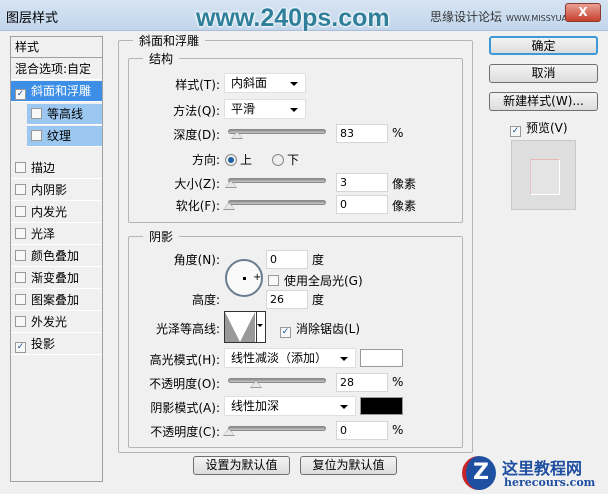 This screenshot has width=608, height=494. I want to click on depth-slider, so click(277, 134).